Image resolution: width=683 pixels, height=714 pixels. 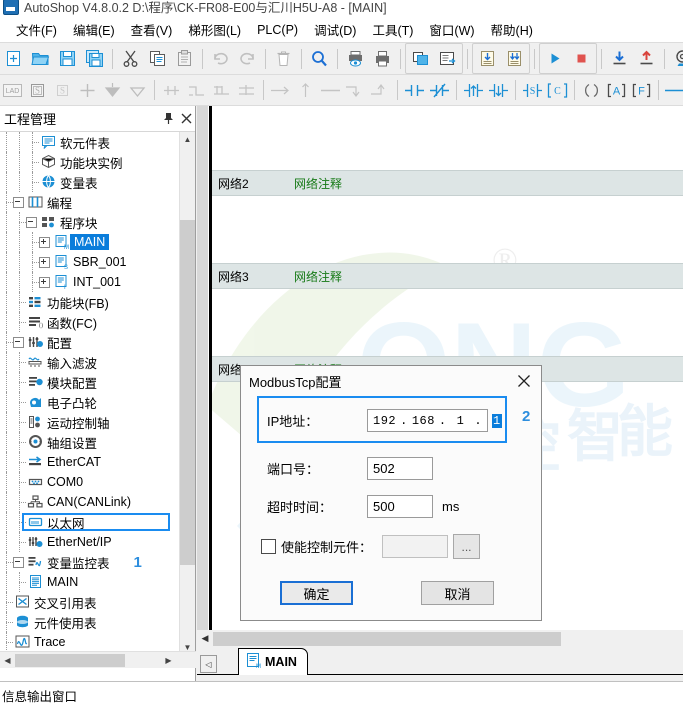 What do you see at coordinates (641, 90) in the screenshot?
I see `function-box-icon: F` at bounding box center [641, 90].